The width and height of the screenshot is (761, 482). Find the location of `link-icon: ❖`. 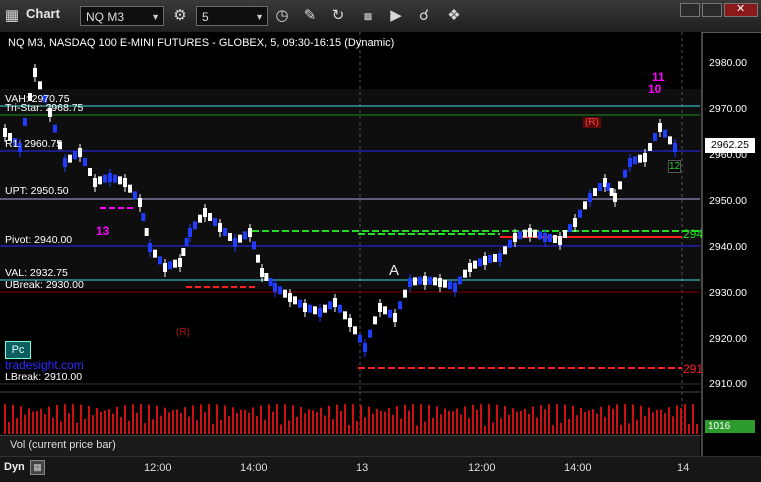

link-icon: ❖ is located at coordinates (454, 16).